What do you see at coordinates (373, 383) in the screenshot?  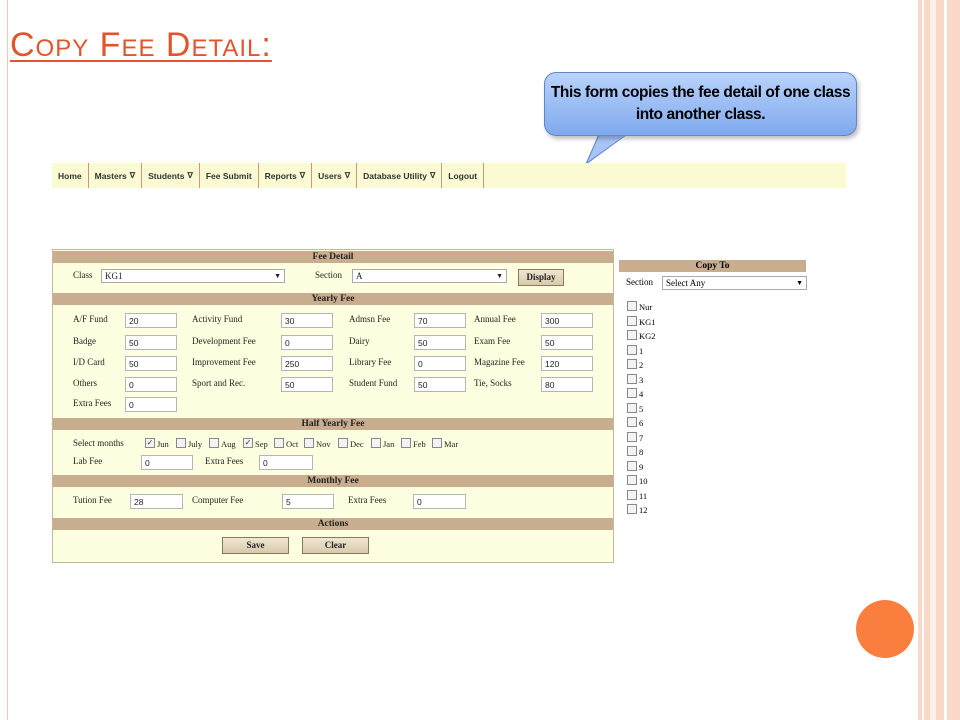 I see `yearly-fee-label: Student Fund` at bounding box center [373, 383].